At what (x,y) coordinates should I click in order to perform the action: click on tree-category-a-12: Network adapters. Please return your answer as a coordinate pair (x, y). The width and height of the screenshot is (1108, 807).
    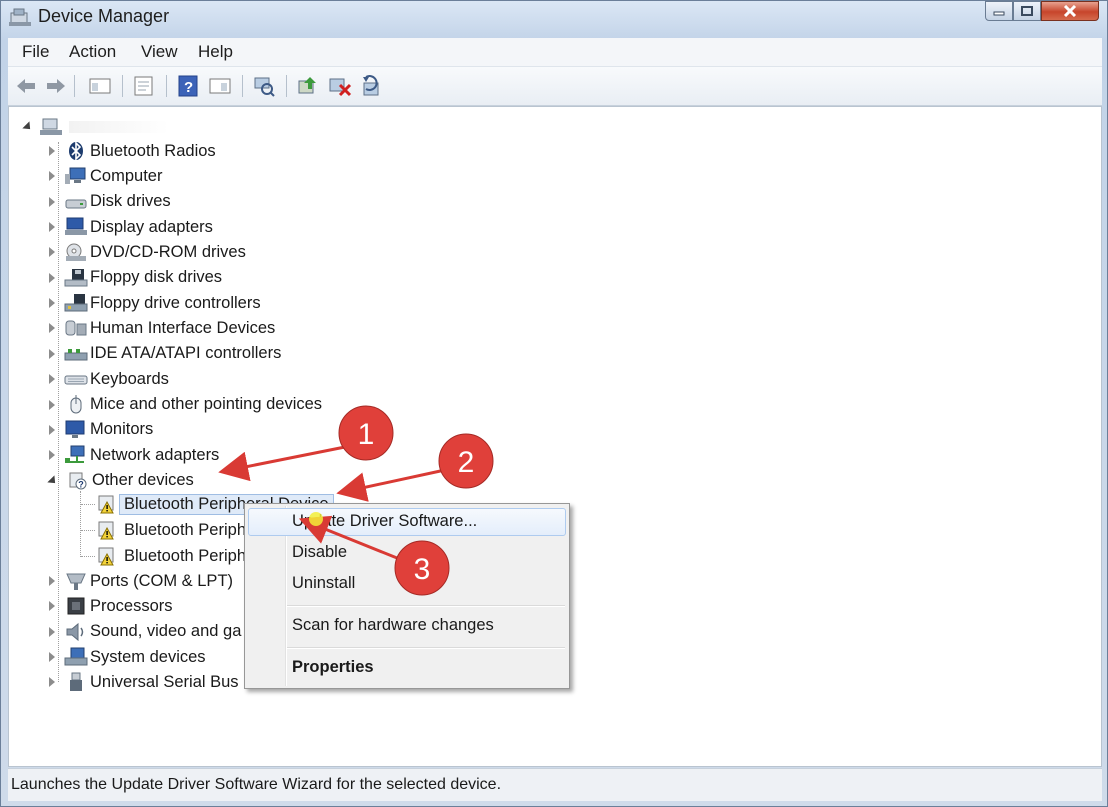
    Looking at the image, I should click on (134, 455).